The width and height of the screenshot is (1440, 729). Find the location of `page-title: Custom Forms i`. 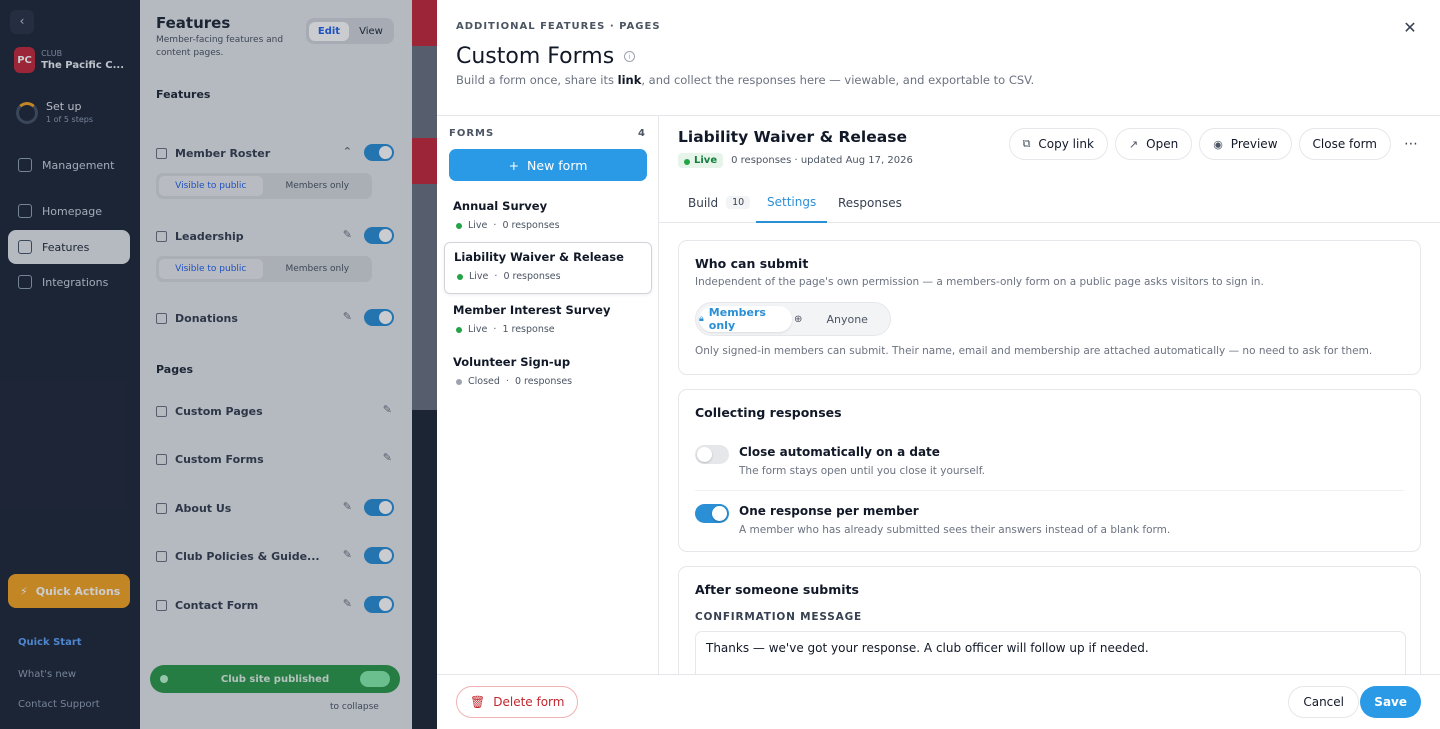

page-title: Custom Forms i is located at coordinates (546, 56).